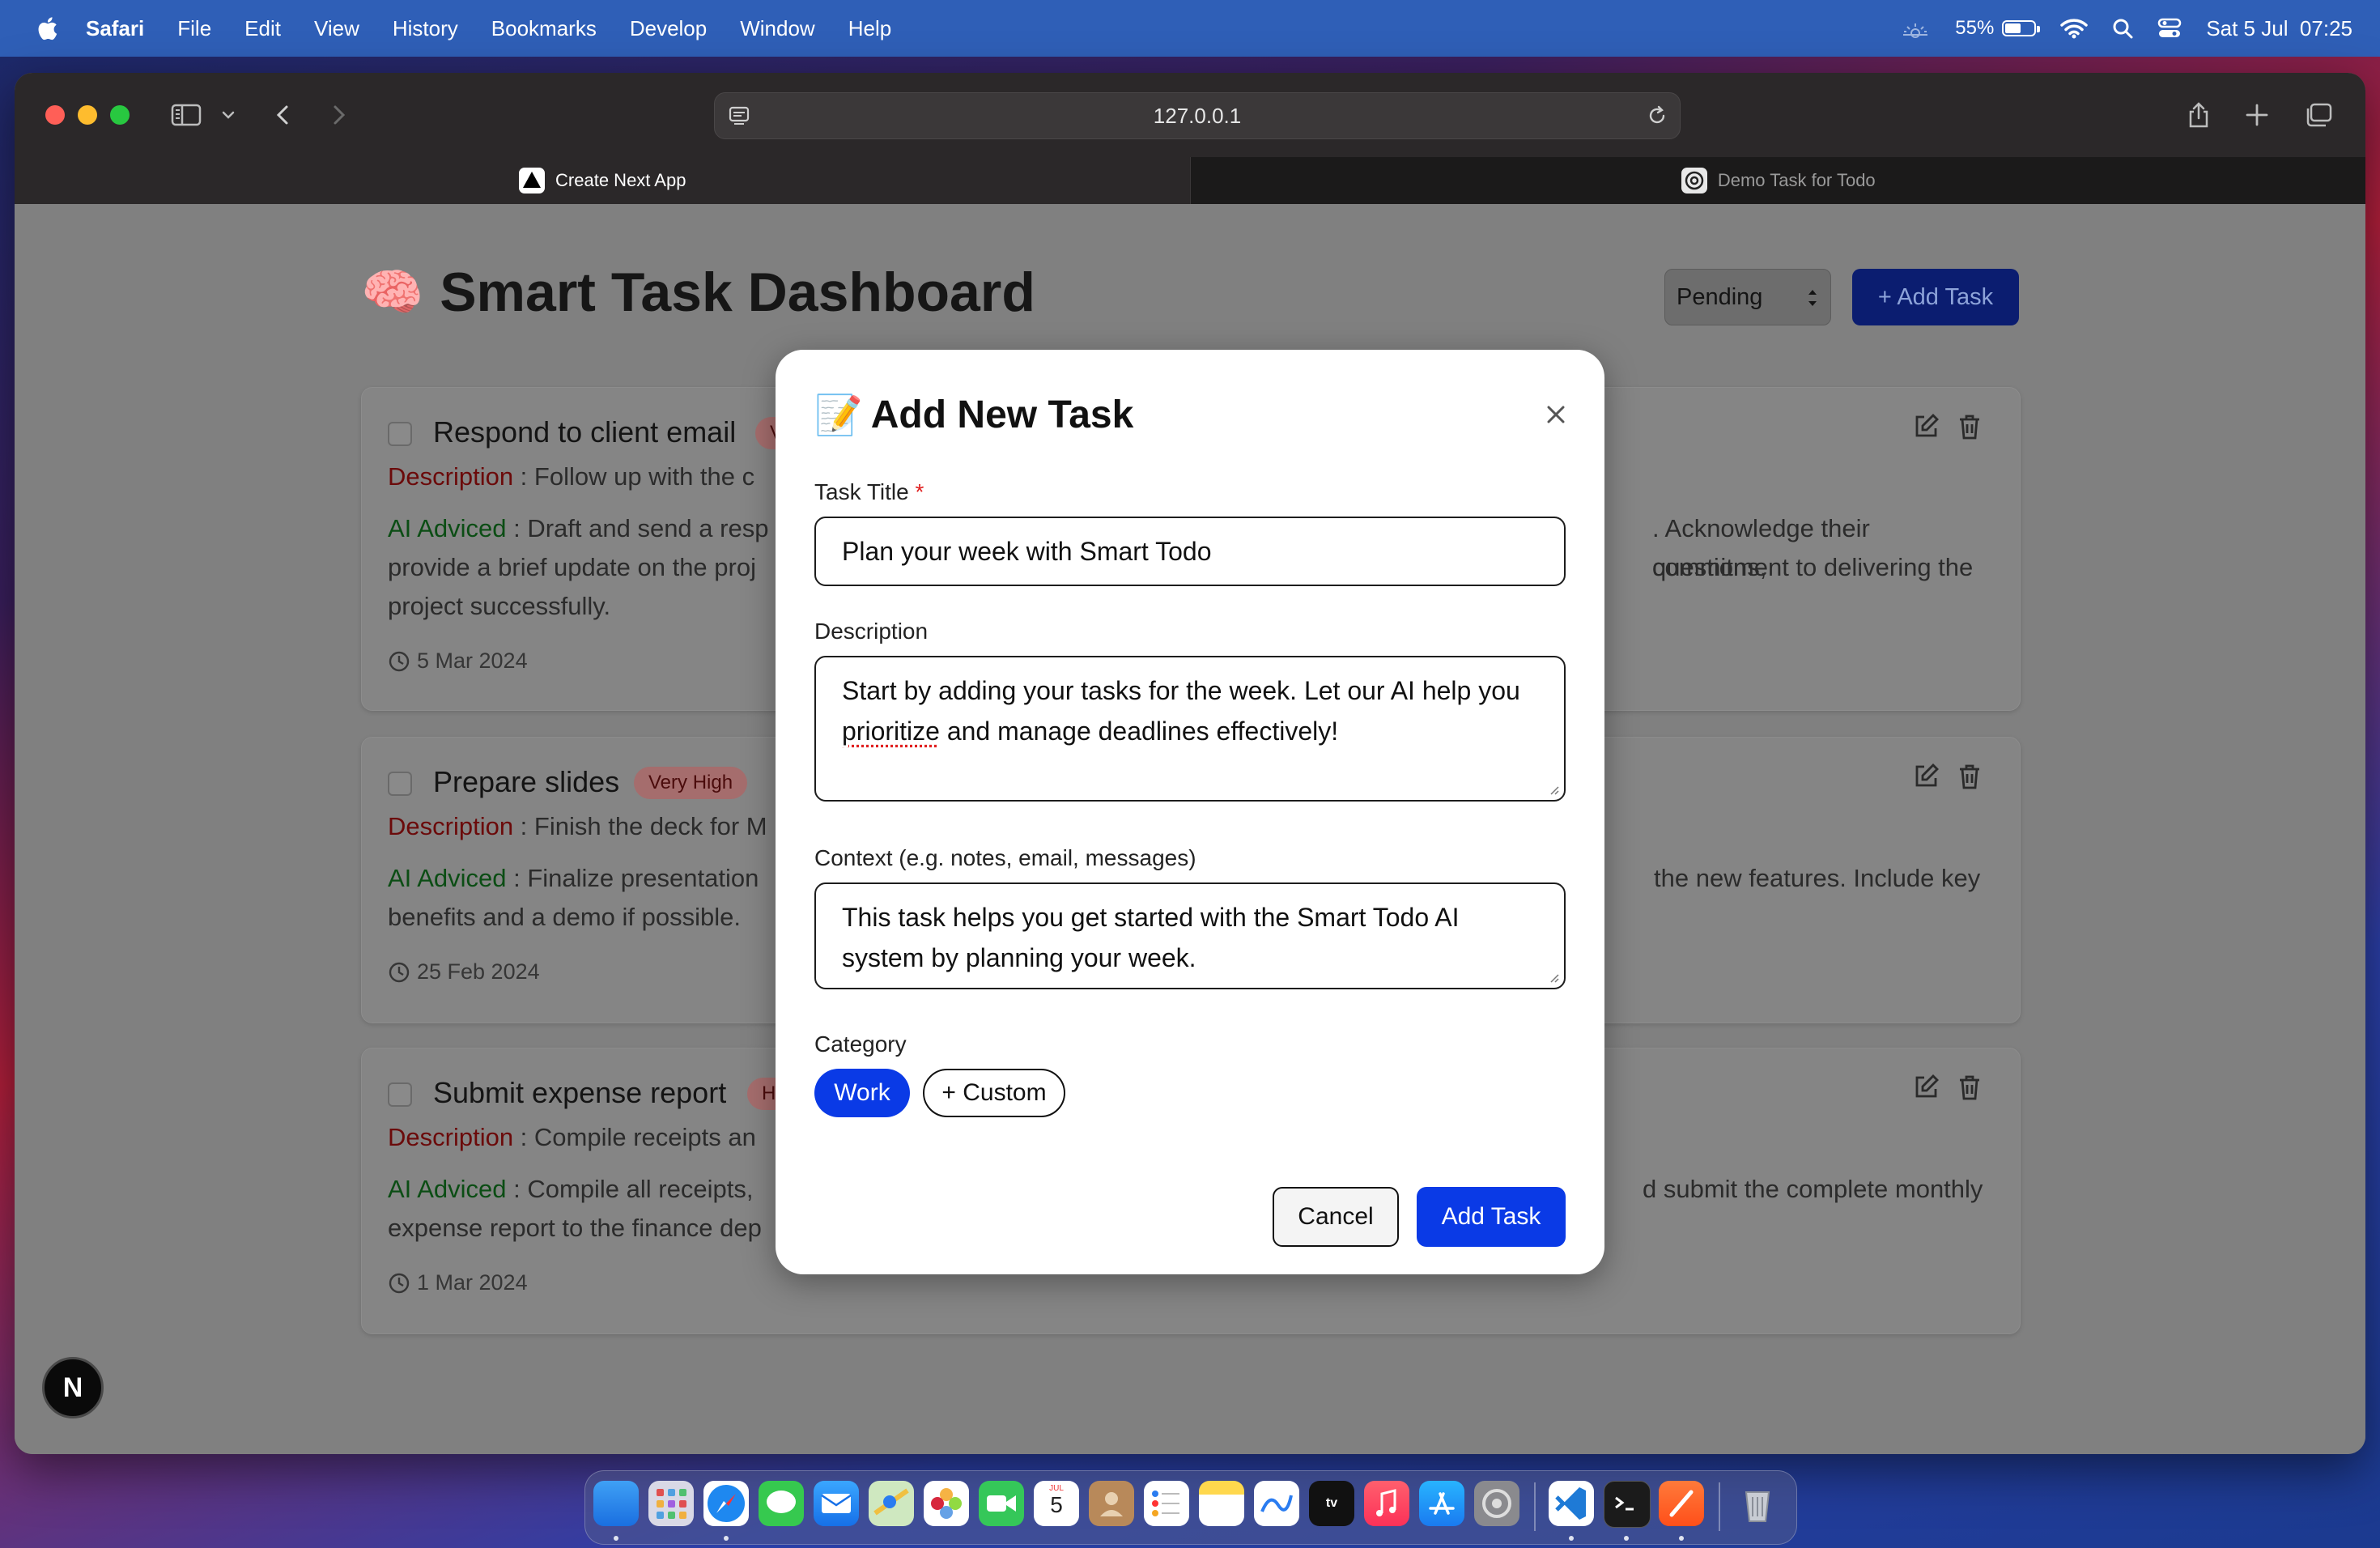 The width and height of the screenshot is (2380, 1548). I want to click on ai-advice-text: benefits and a demo if possible., so click(564, 917).